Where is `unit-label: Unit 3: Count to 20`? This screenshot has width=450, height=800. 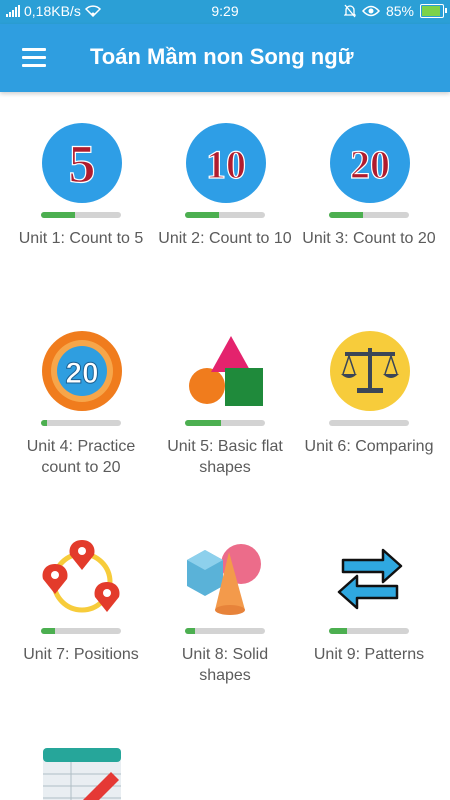 unit-label: Unit 3: Count to 20 is located at coordinates (369, 238).